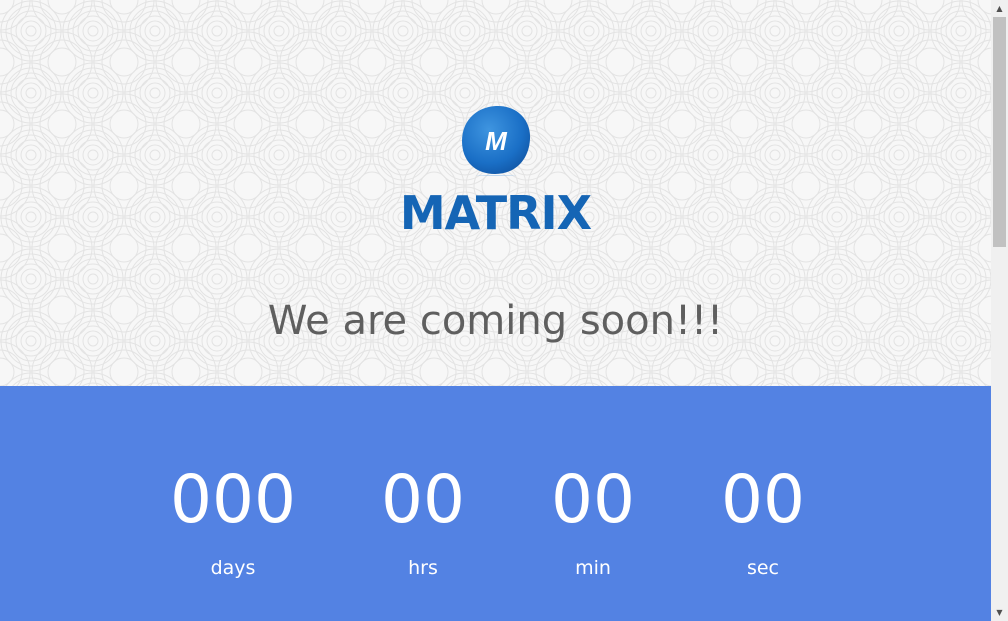 The width and height of the screenshot is (1008, 621). Describe the element at coordinates (763, 499) in the screenshot. I see `seconds-value: 00` at that location.